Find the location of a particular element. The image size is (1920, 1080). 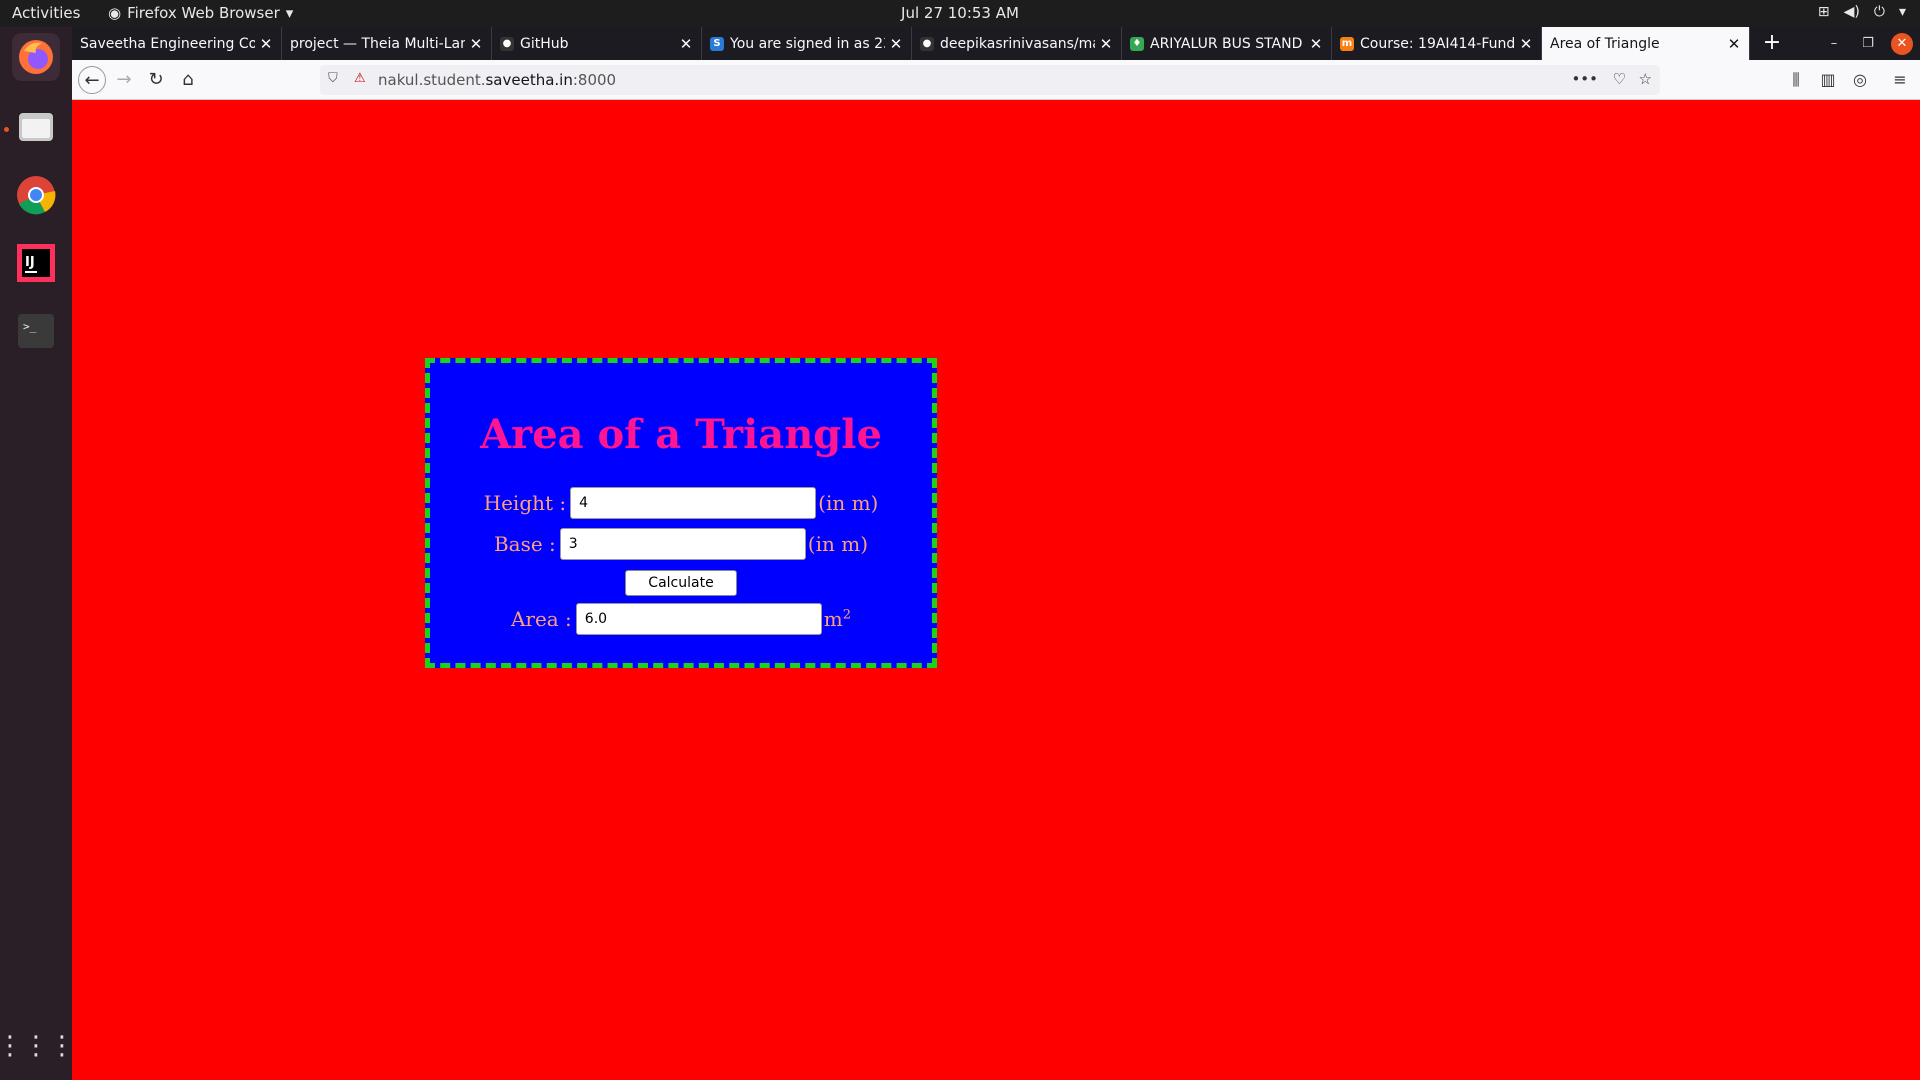

minimize-icon: – is located at coordinates (1834, 44).